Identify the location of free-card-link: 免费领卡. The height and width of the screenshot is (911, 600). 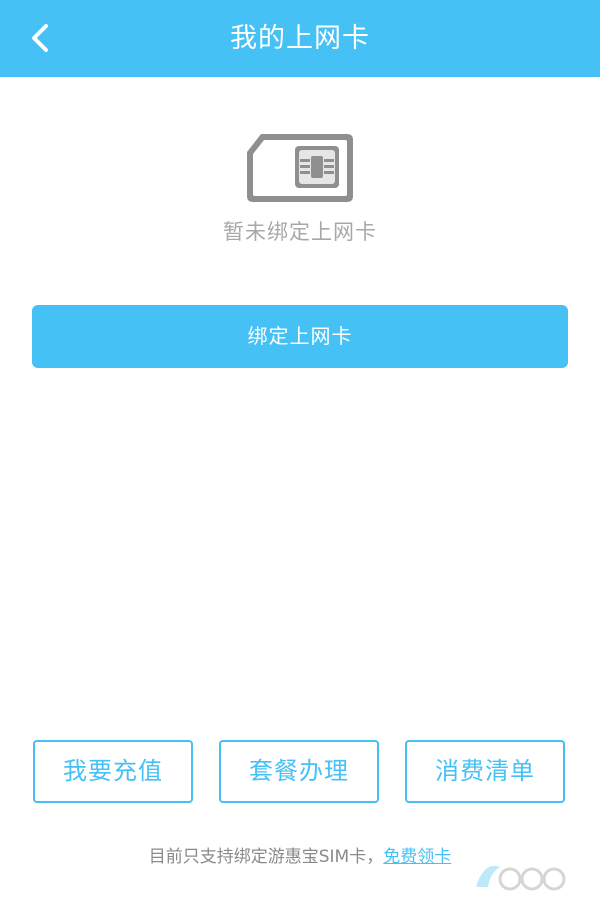
(417, 857).